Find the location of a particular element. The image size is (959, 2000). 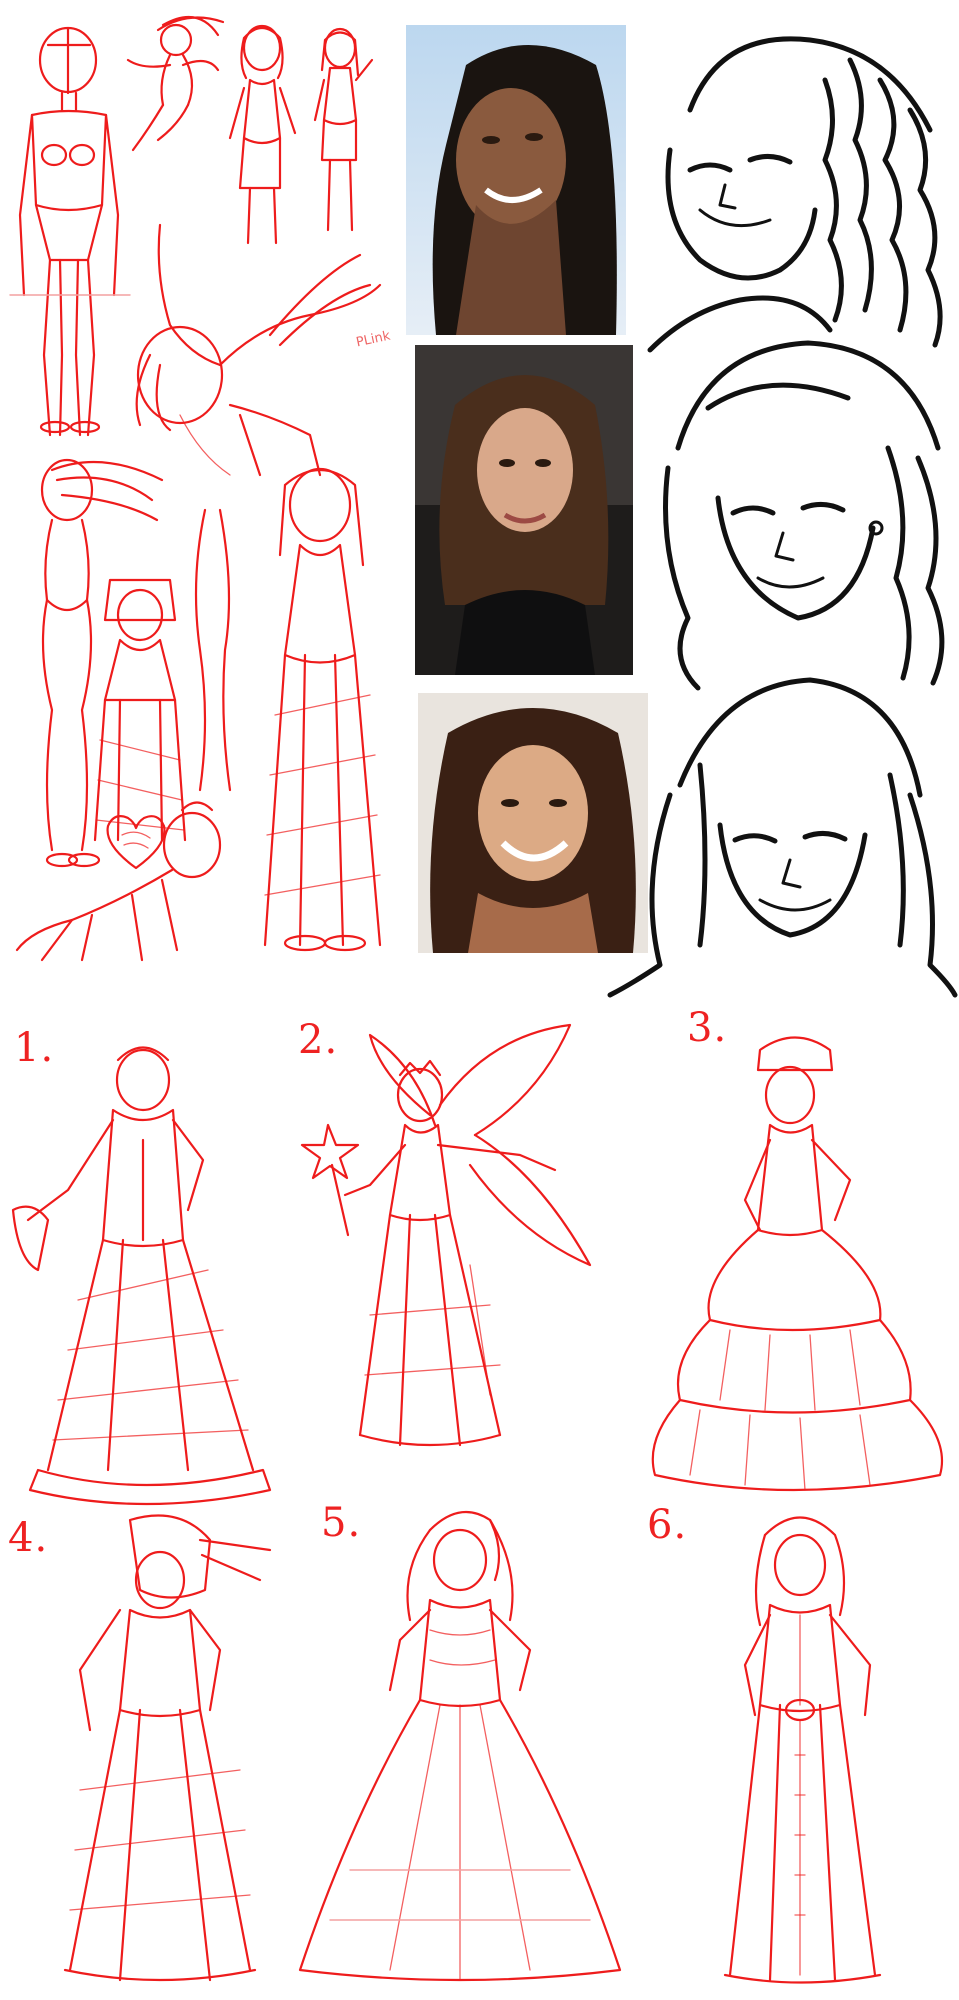

gown-sketch-4-bustle is located at coordinates (150, 1750).